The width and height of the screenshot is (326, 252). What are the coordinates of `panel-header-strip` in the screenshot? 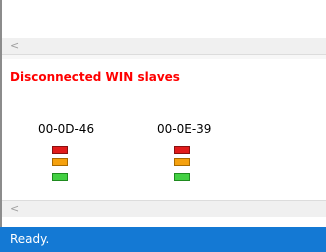 It's located at (164, 57).